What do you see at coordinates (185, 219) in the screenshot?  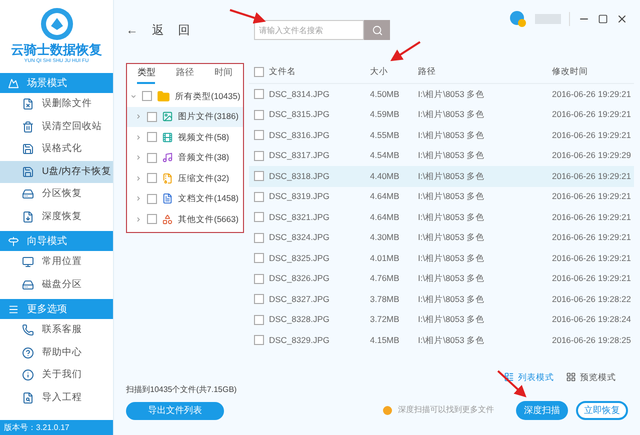 I see `tree-item: 其他文件(5663)` at bounding box center [185, 219].